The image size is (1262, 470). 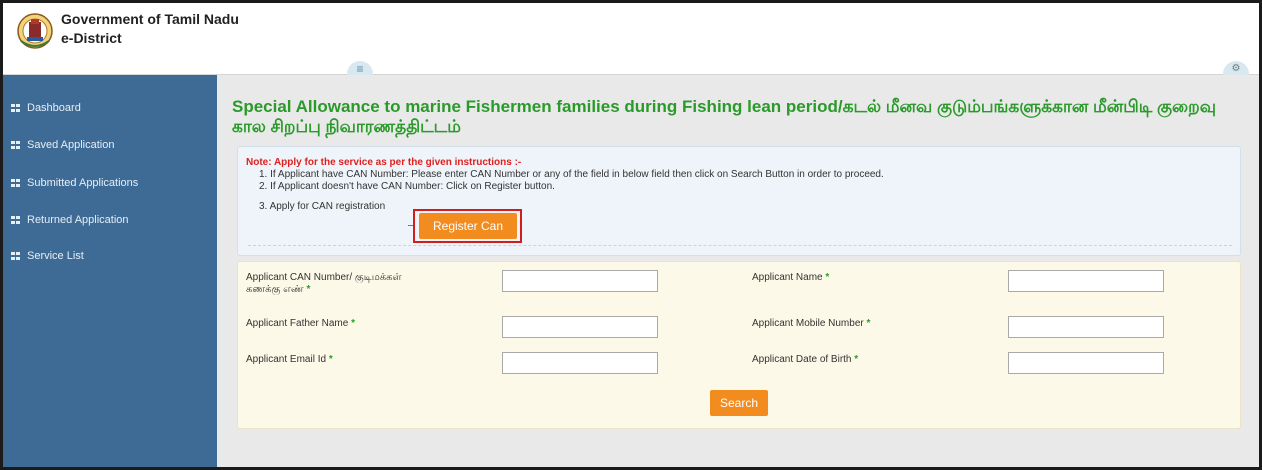 What do you see at coordinates (791, 277) in the screenshot?
I see `applicant-name-label: Applicant Name *` at bounding box center [791, 277].